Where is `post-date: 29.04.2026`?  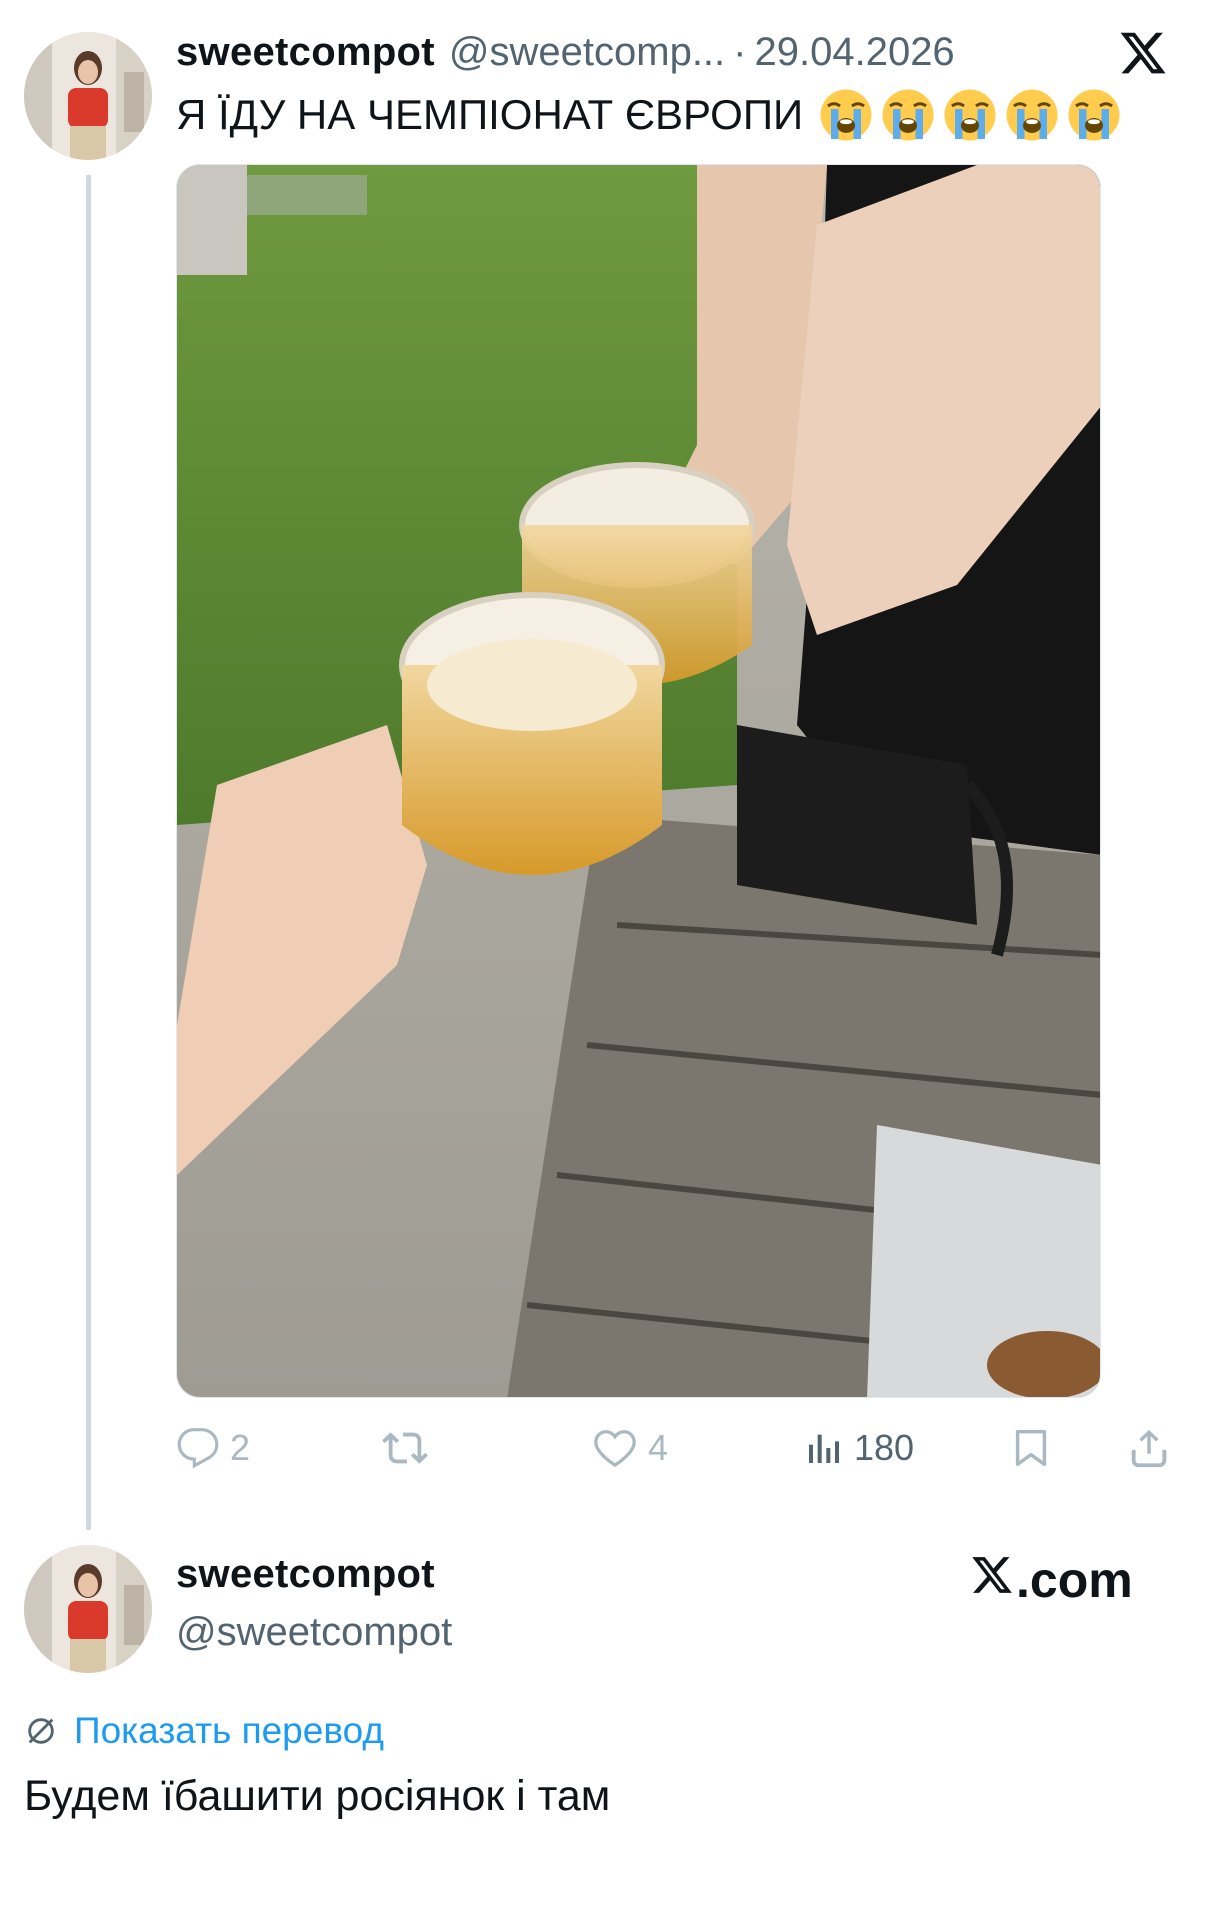
post-date: 29.04.2026 is located at coordinates (854, 52).